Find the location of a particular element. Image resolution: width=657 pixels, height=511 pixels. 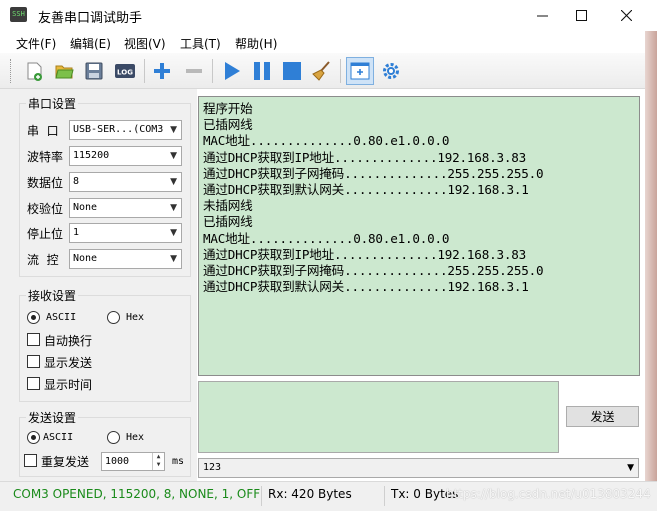

add-icon is located at coordinates (162, 71).